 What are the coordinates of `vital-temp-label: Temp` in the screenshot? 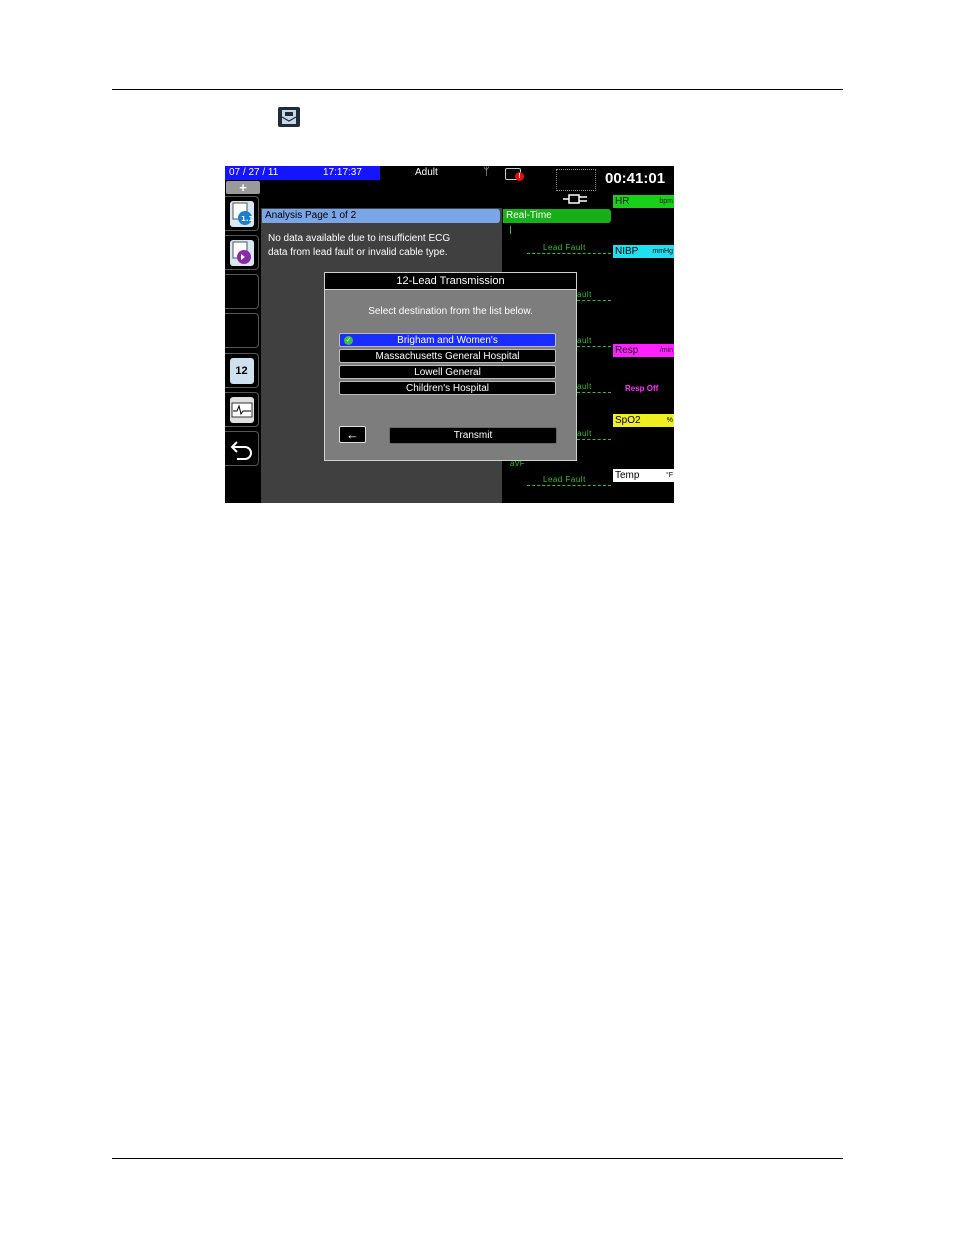 It's located at (627, 475).